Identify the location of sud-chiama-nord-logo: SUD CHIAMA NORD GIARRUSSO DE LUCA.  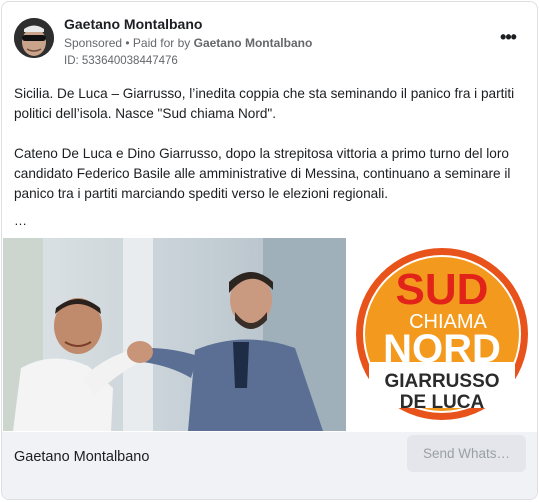
(442, 334).